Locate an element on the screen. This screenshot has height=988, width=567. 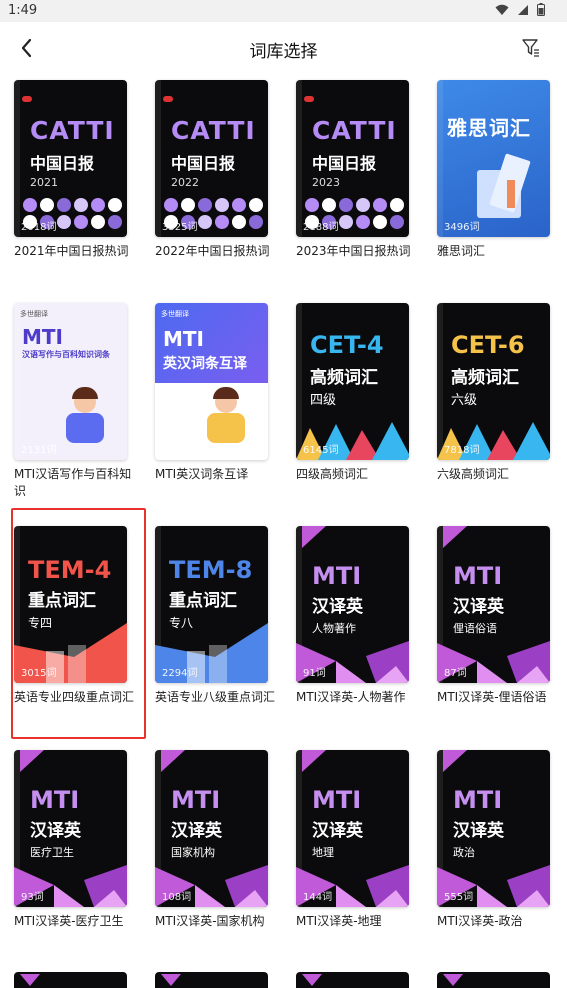
status-icons is located at coordinates (520, 9).